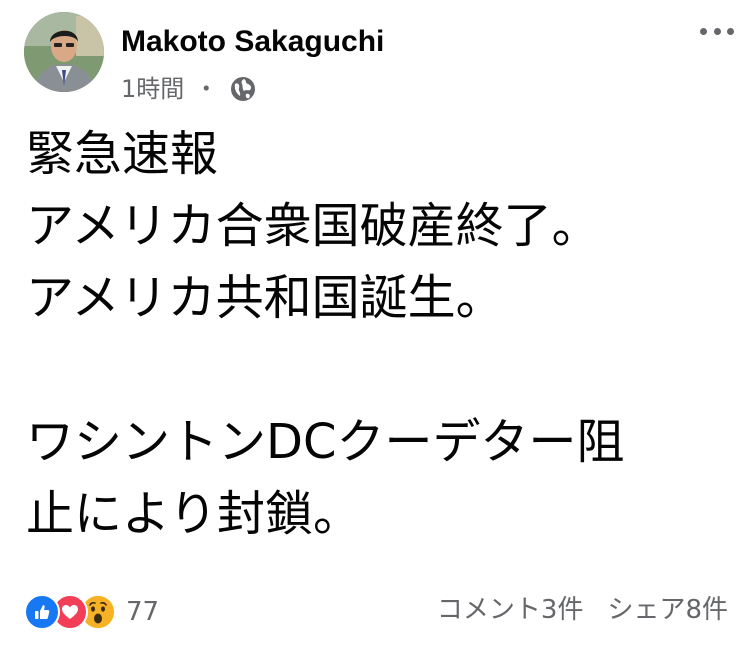 This screenshot has height=645, width=750. Describe the element at coordinates (243, 89) in the screenshot. I see `globe-icon` at that location.